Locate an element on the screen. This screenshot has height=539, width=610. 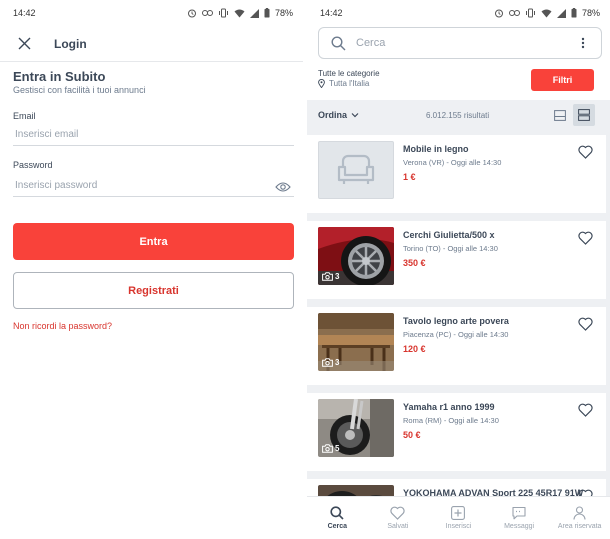
show-password-button is located at coordinates (283, 186).